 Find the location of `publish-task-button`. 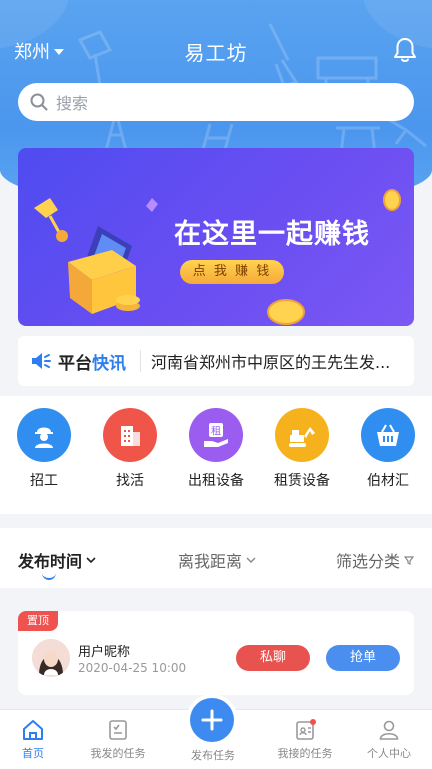

publish-task-button is located at coordinates (212, 720).